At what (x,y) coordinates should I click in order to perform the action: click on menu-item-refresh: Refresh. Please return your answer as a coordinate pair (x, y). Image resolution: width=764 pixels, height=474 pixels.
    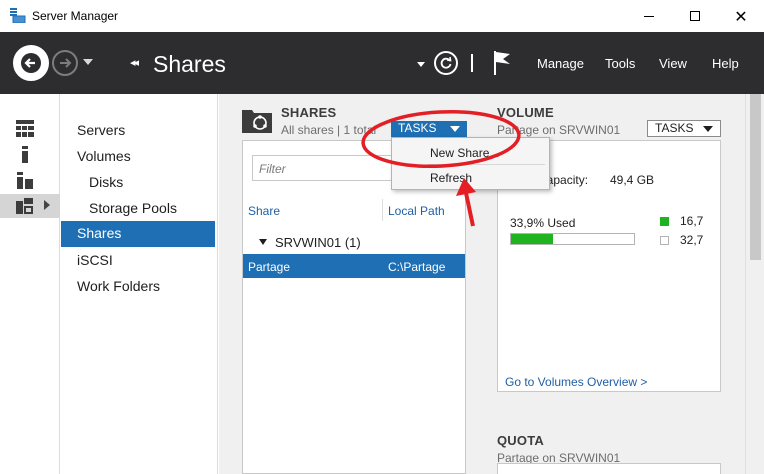
    Looking at the image, I should click on (470, 178).